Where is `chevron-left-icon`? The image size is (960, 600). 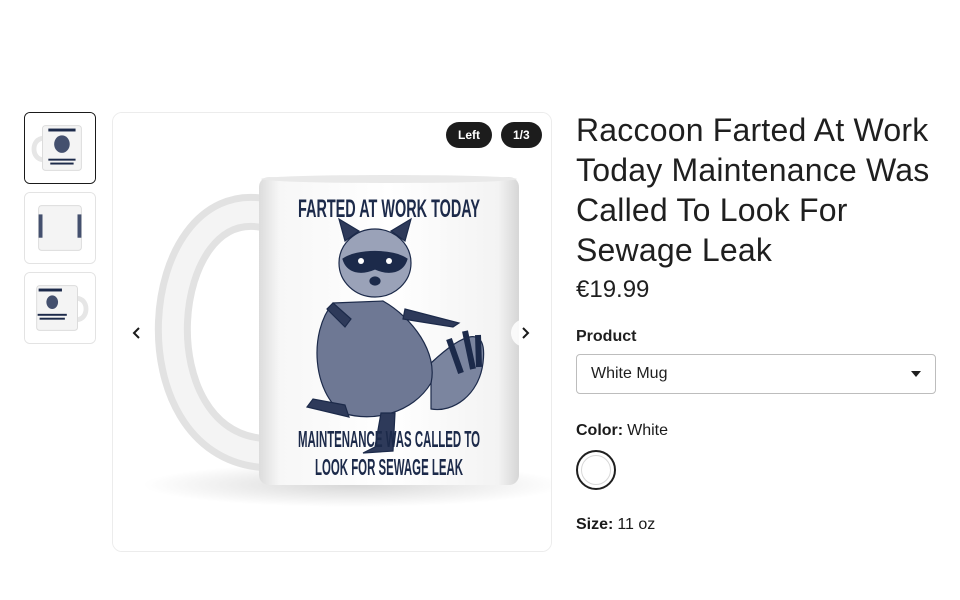 chevron-left-icon is located at coordinates (136, 333).